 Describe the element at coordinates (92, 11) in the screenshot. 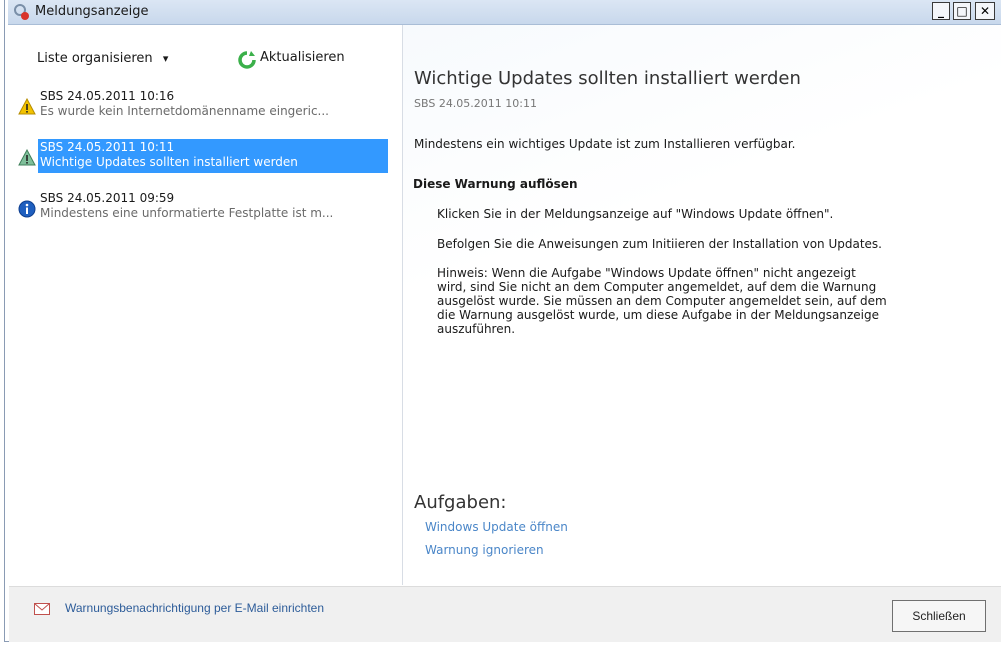

I see `window-title: Meldungsanzeige` at that location.